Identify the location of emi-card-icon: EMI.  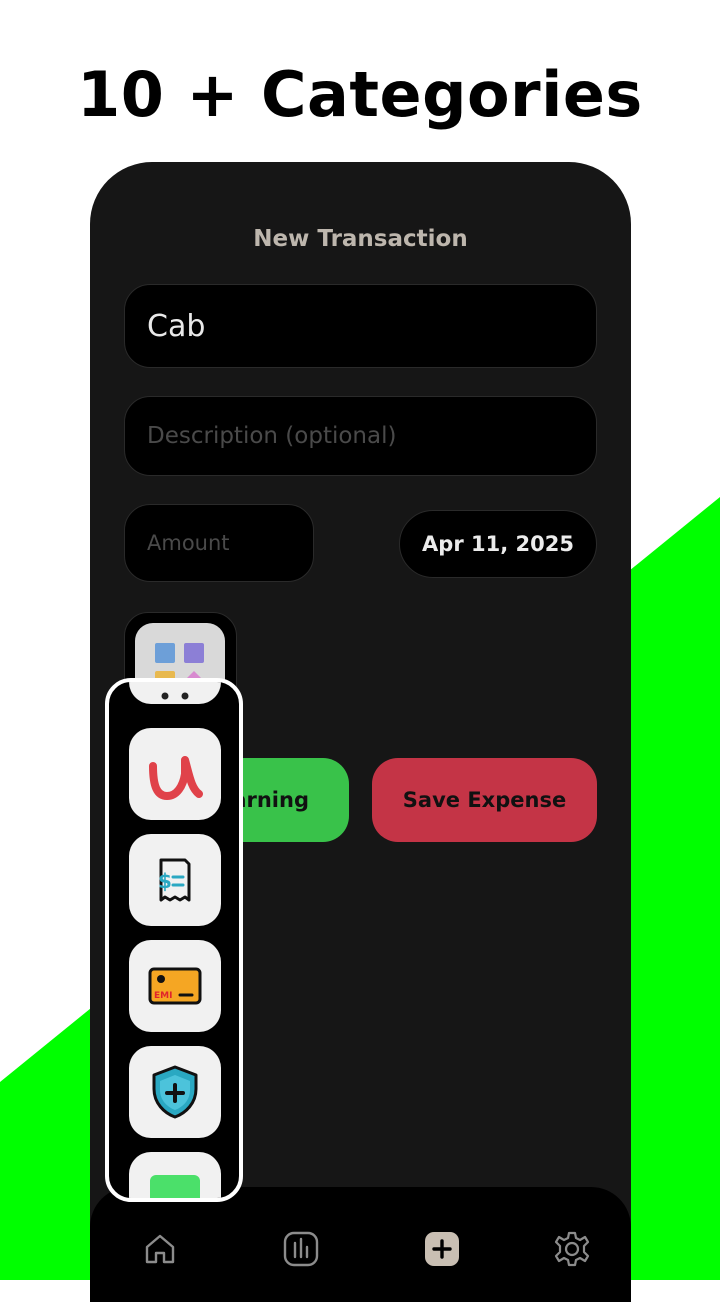
(175, 986).